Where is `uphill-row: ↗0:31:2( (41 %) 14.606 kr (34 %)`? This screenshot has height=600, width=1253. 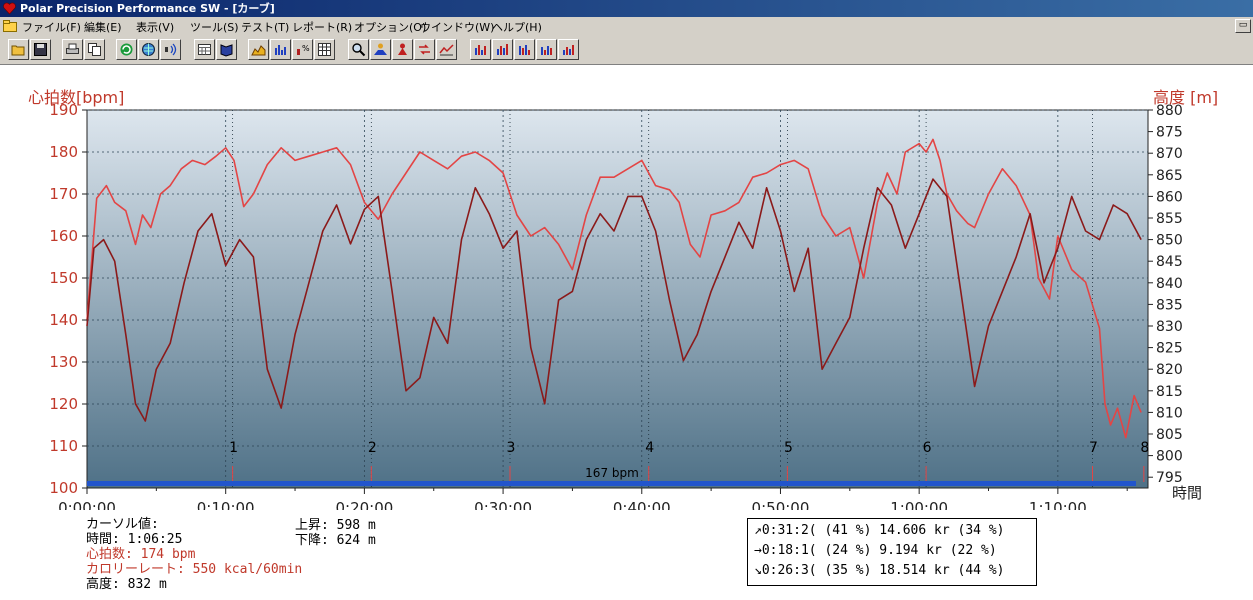
uphill-row: ↗0:31:2( (41 %) 14.606 kr (34 %) is located at coordinates (879, 530).